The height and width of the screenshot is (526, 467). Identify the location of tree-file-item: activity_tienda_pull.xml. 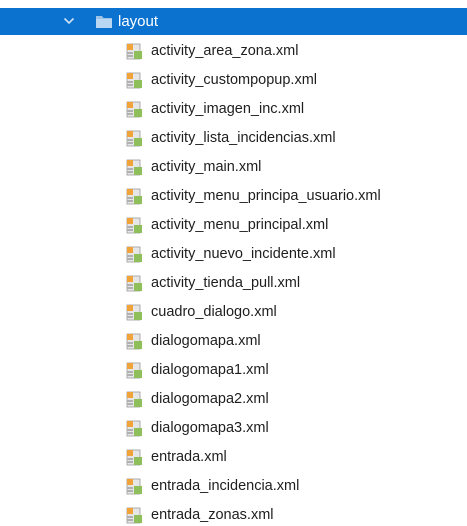
(233, 283).